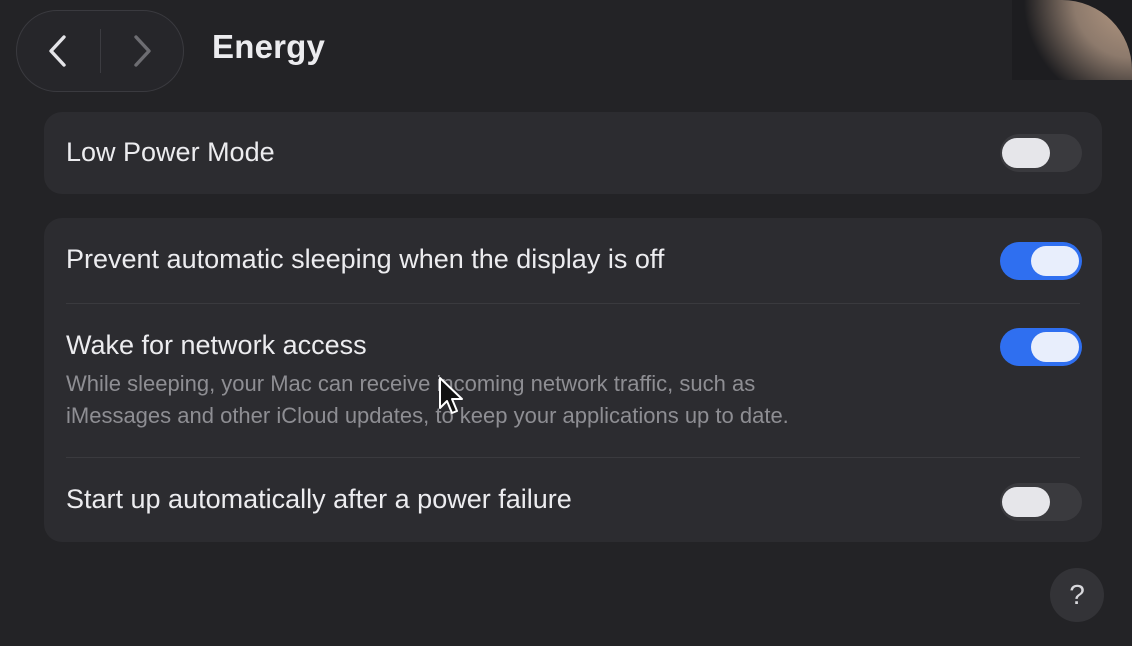 The image size is (1132, 646). I want to click on page-title: Energy, so click(269, 46).